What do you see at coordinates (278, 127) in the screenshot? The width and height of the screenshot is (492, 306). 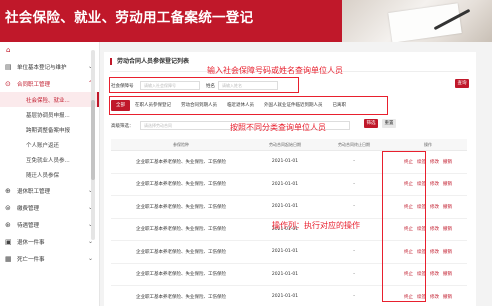 I see `annotation-tabs-note: 按照不同分类查询单位人员` at bounding box center [278, 127].